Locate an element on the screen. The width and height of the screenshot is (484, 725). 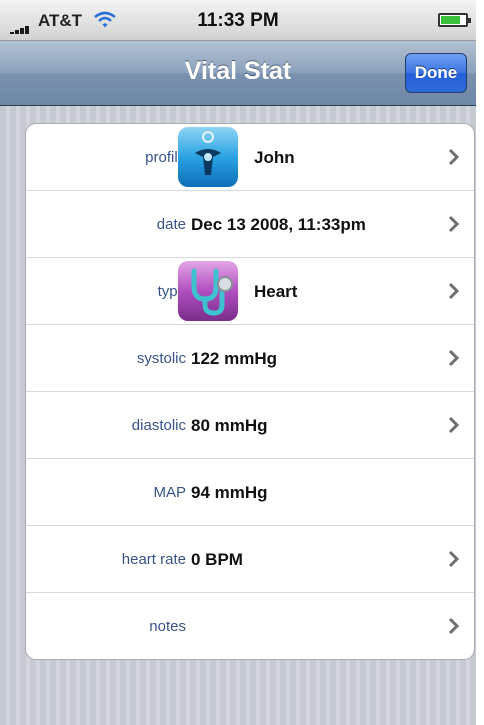
profile-row: profile John is located at coordinates (250, 157).